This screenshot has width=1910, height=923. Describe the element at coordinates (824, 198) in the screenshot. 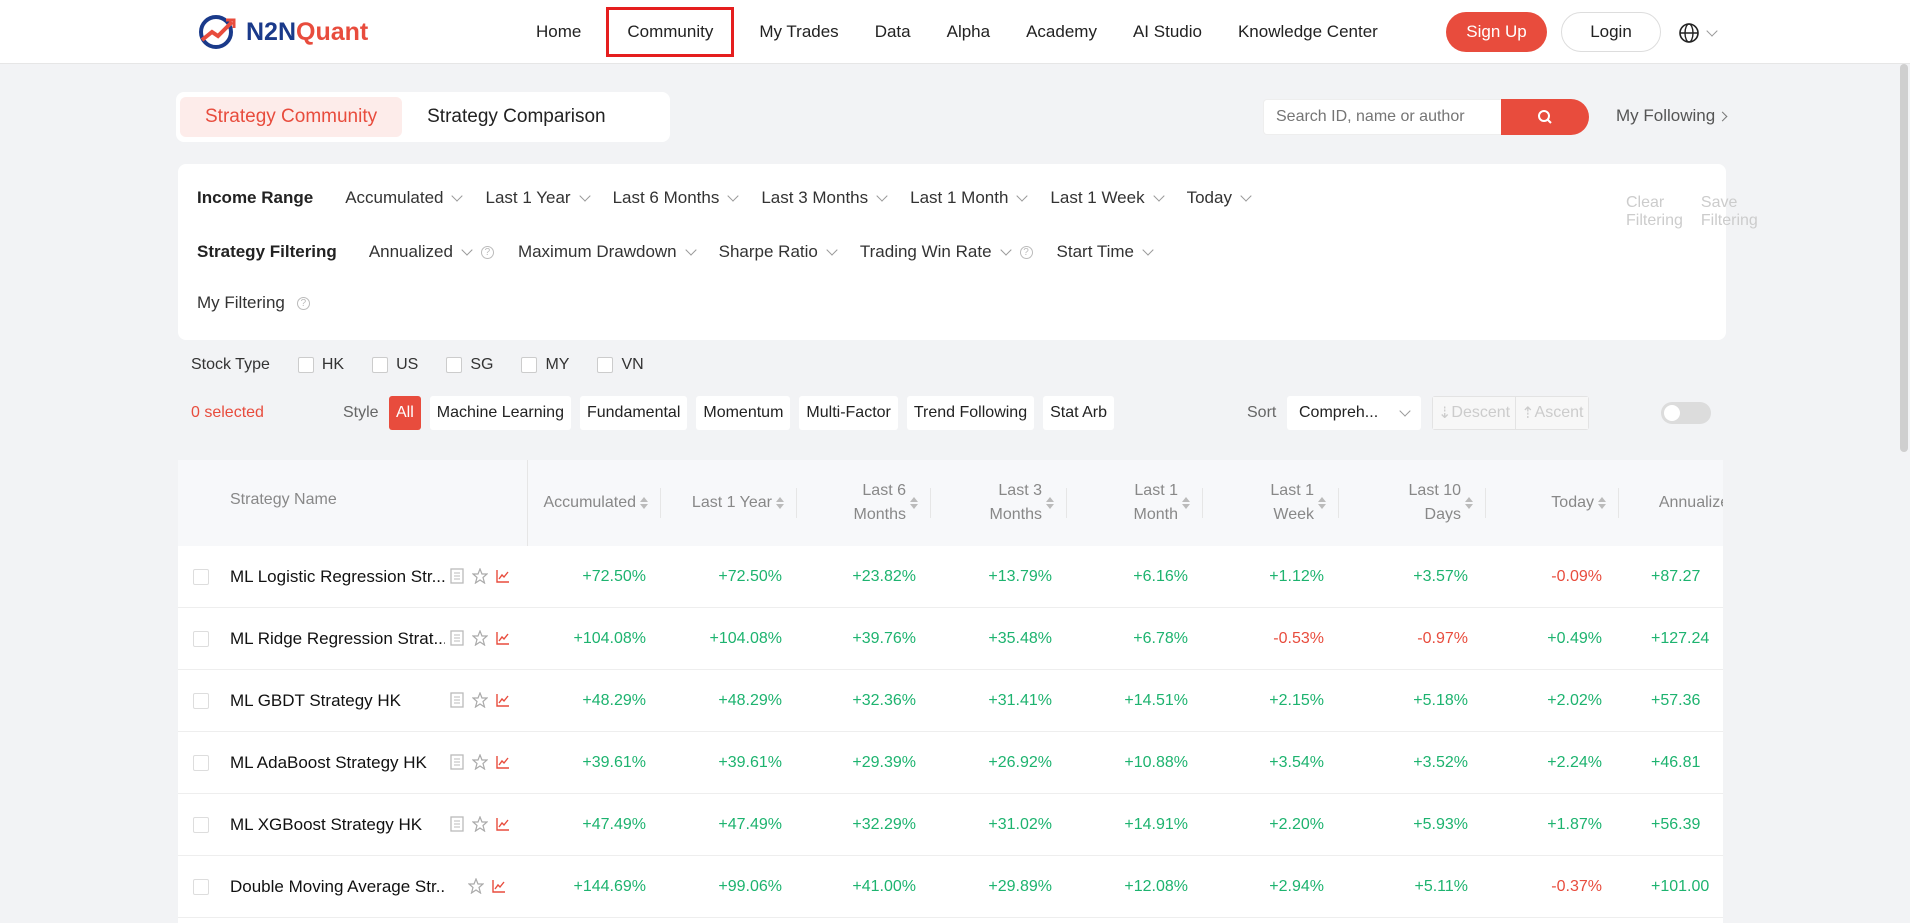

I see `income-last-3-months: Last 3 Months` at that location.